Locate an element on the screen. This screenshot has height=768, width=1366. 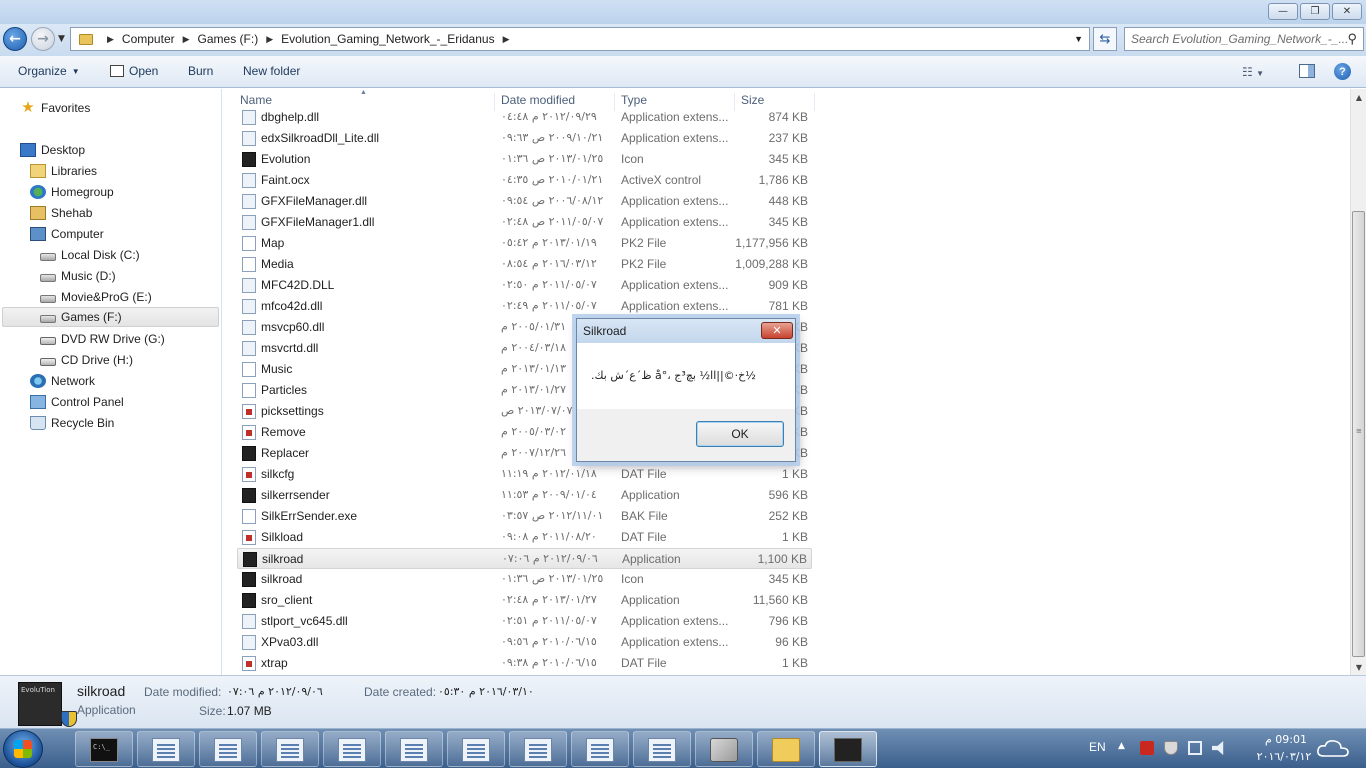
open-button: Open is located at coordinates (134, 71).